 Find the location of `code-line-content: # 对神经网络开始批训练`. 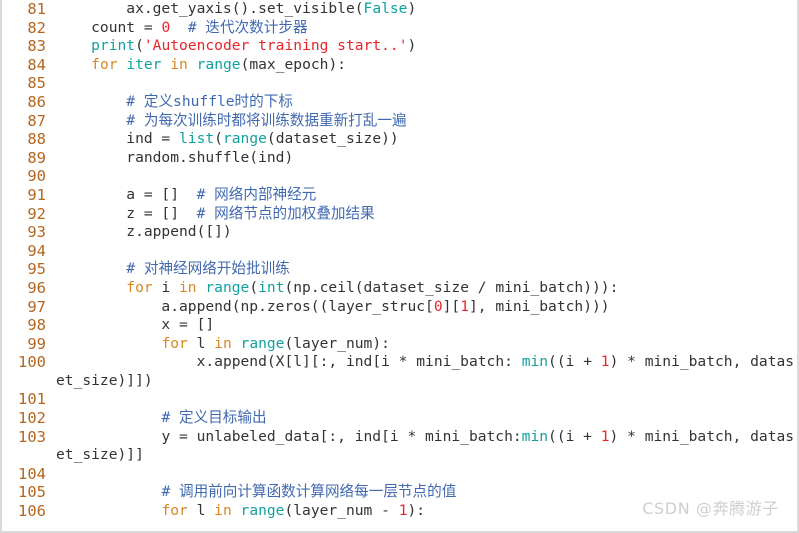

code-line-content: # 对神经网络开始批训练 is located at coordinates (424, 269).